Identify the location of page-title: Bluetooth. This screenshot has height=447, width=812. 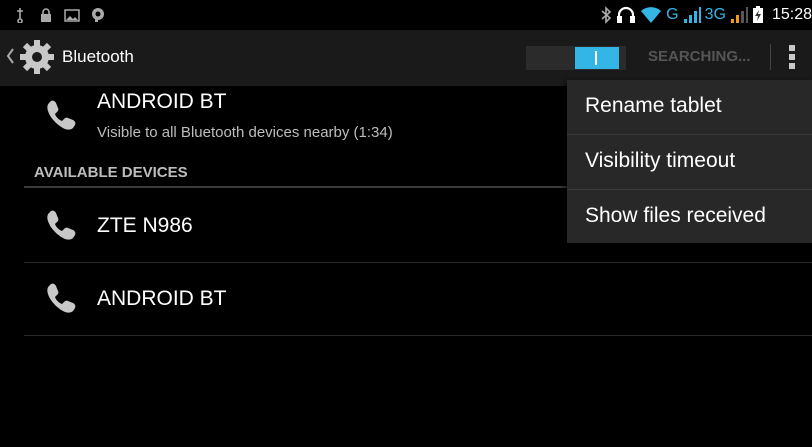
(98, 56).